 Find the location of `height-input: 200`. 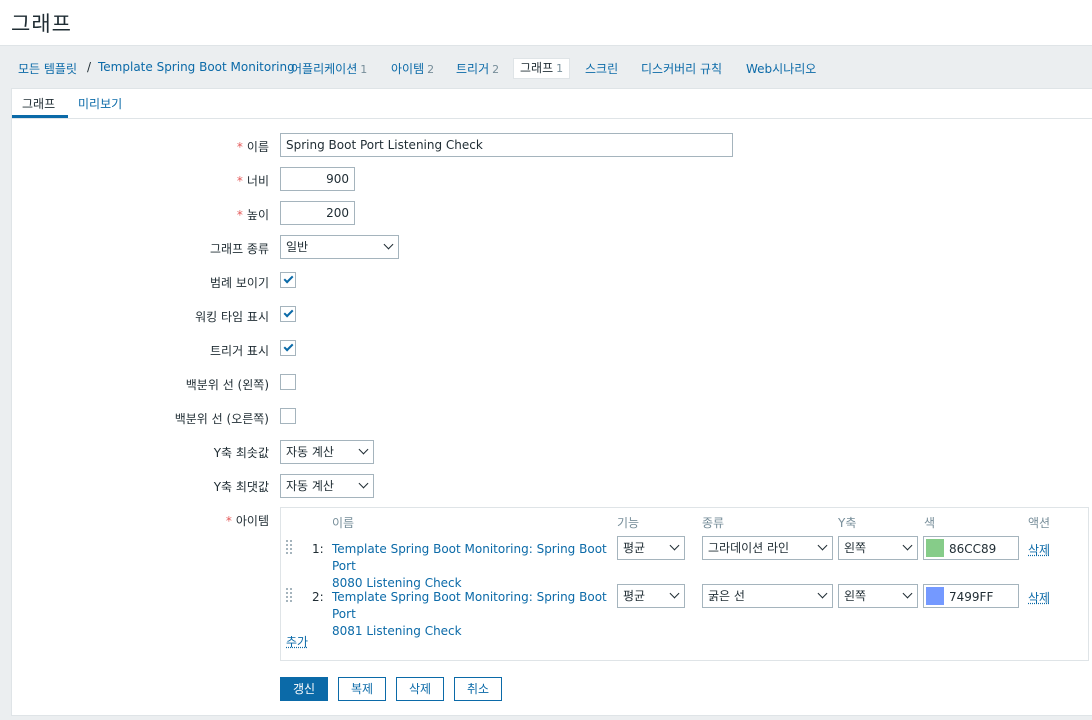

height-input: 200 is located at coordinates (317, 213).